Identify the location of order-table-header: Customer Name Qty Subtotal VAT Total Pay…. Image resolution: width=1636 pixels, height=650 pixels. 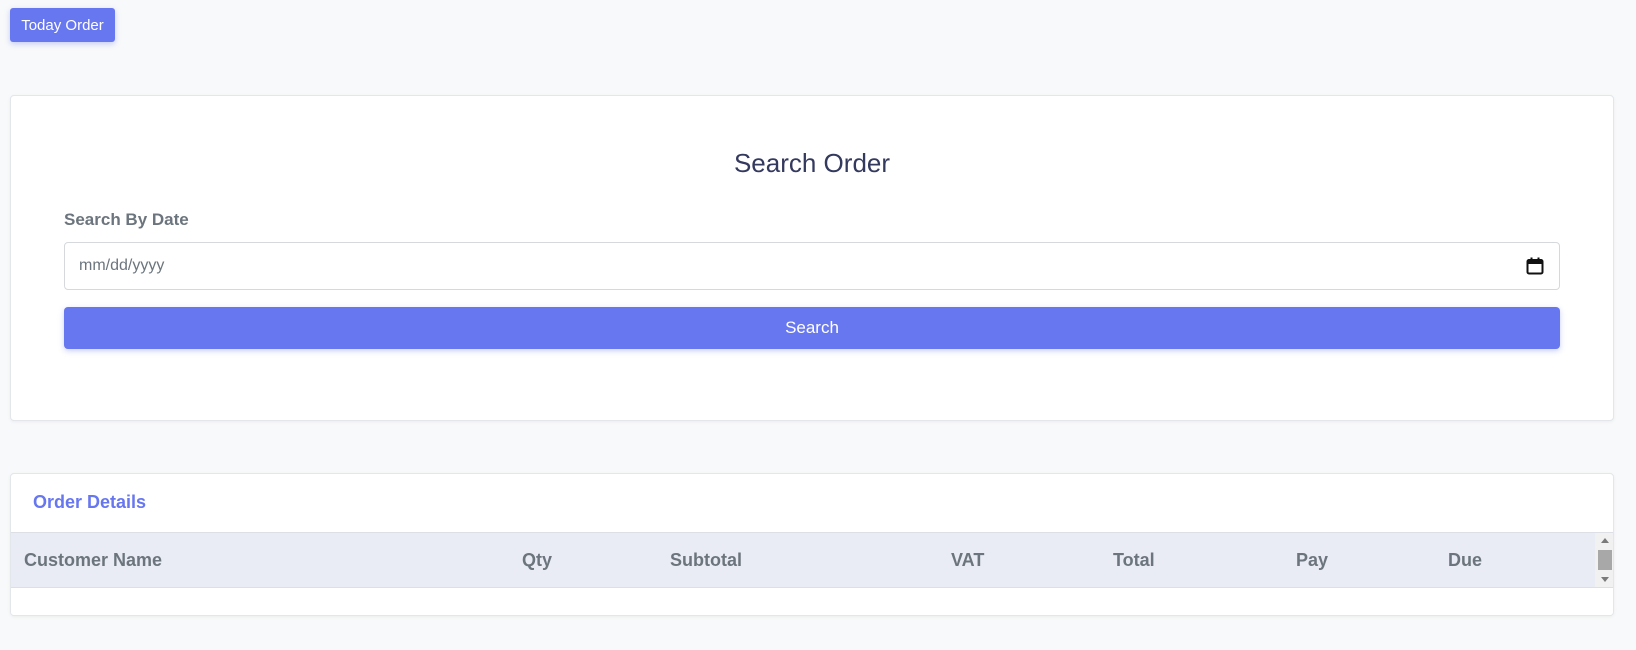
(803, 560).